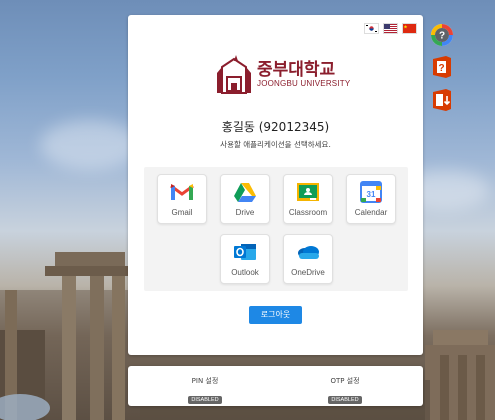 The height and width of the screenshot is (420, 495). I want to click on language-selector, so click(390, 28).